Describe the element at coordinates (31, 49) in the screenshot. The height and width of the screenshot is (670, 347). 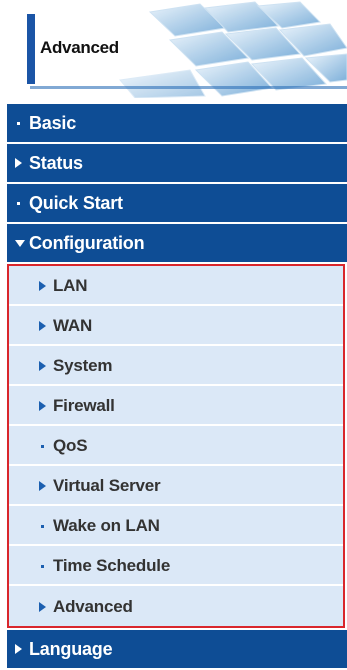
I see `header-accent-bar` at that location.